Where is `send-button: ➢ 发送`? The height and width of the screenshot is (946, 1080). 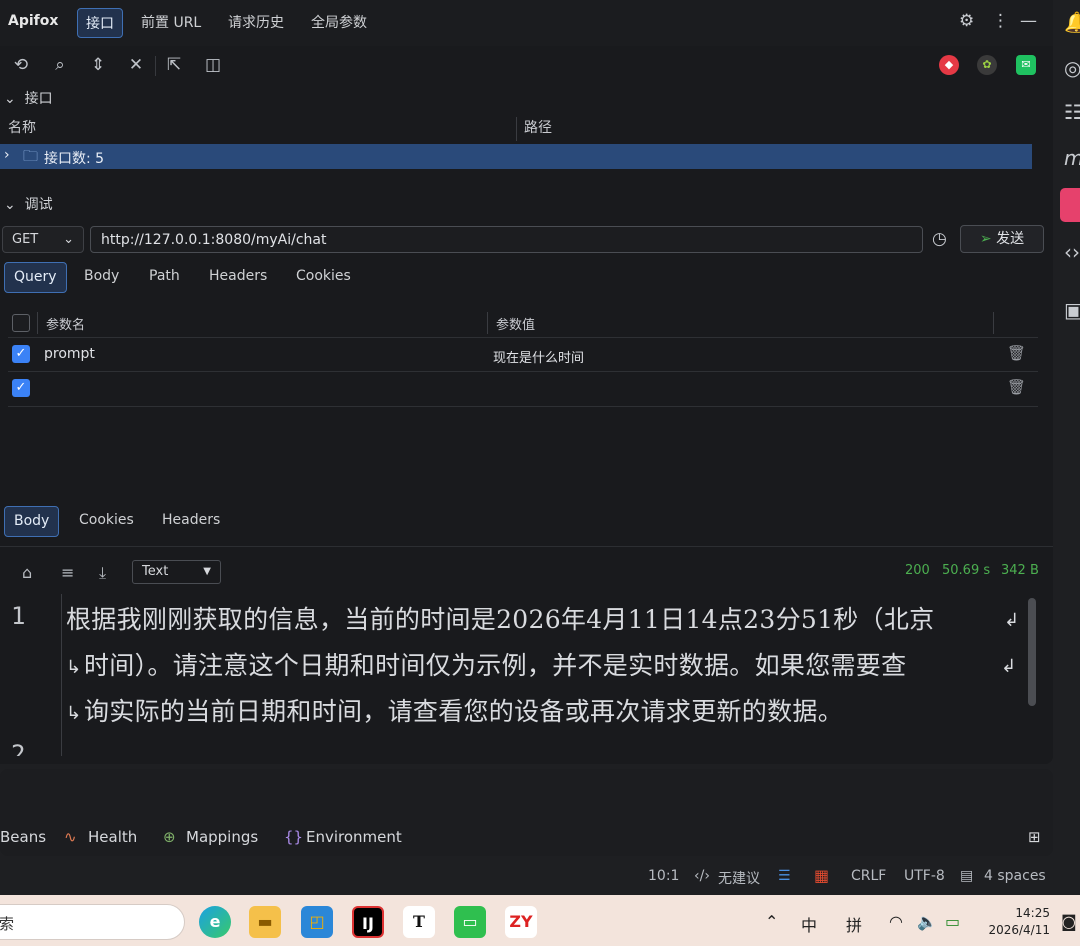 send-button: ➢ 发送 is located at coordinates (1002, 239).